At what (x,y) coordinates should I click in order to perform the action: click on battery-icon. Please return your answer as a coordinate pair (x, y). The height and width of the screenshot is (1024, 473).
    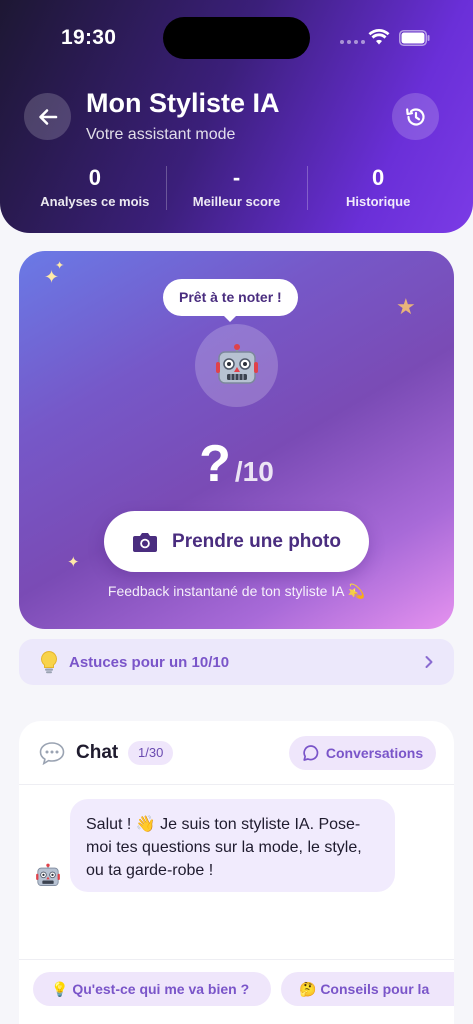
    Looking at the image, I should click on (414, 38).